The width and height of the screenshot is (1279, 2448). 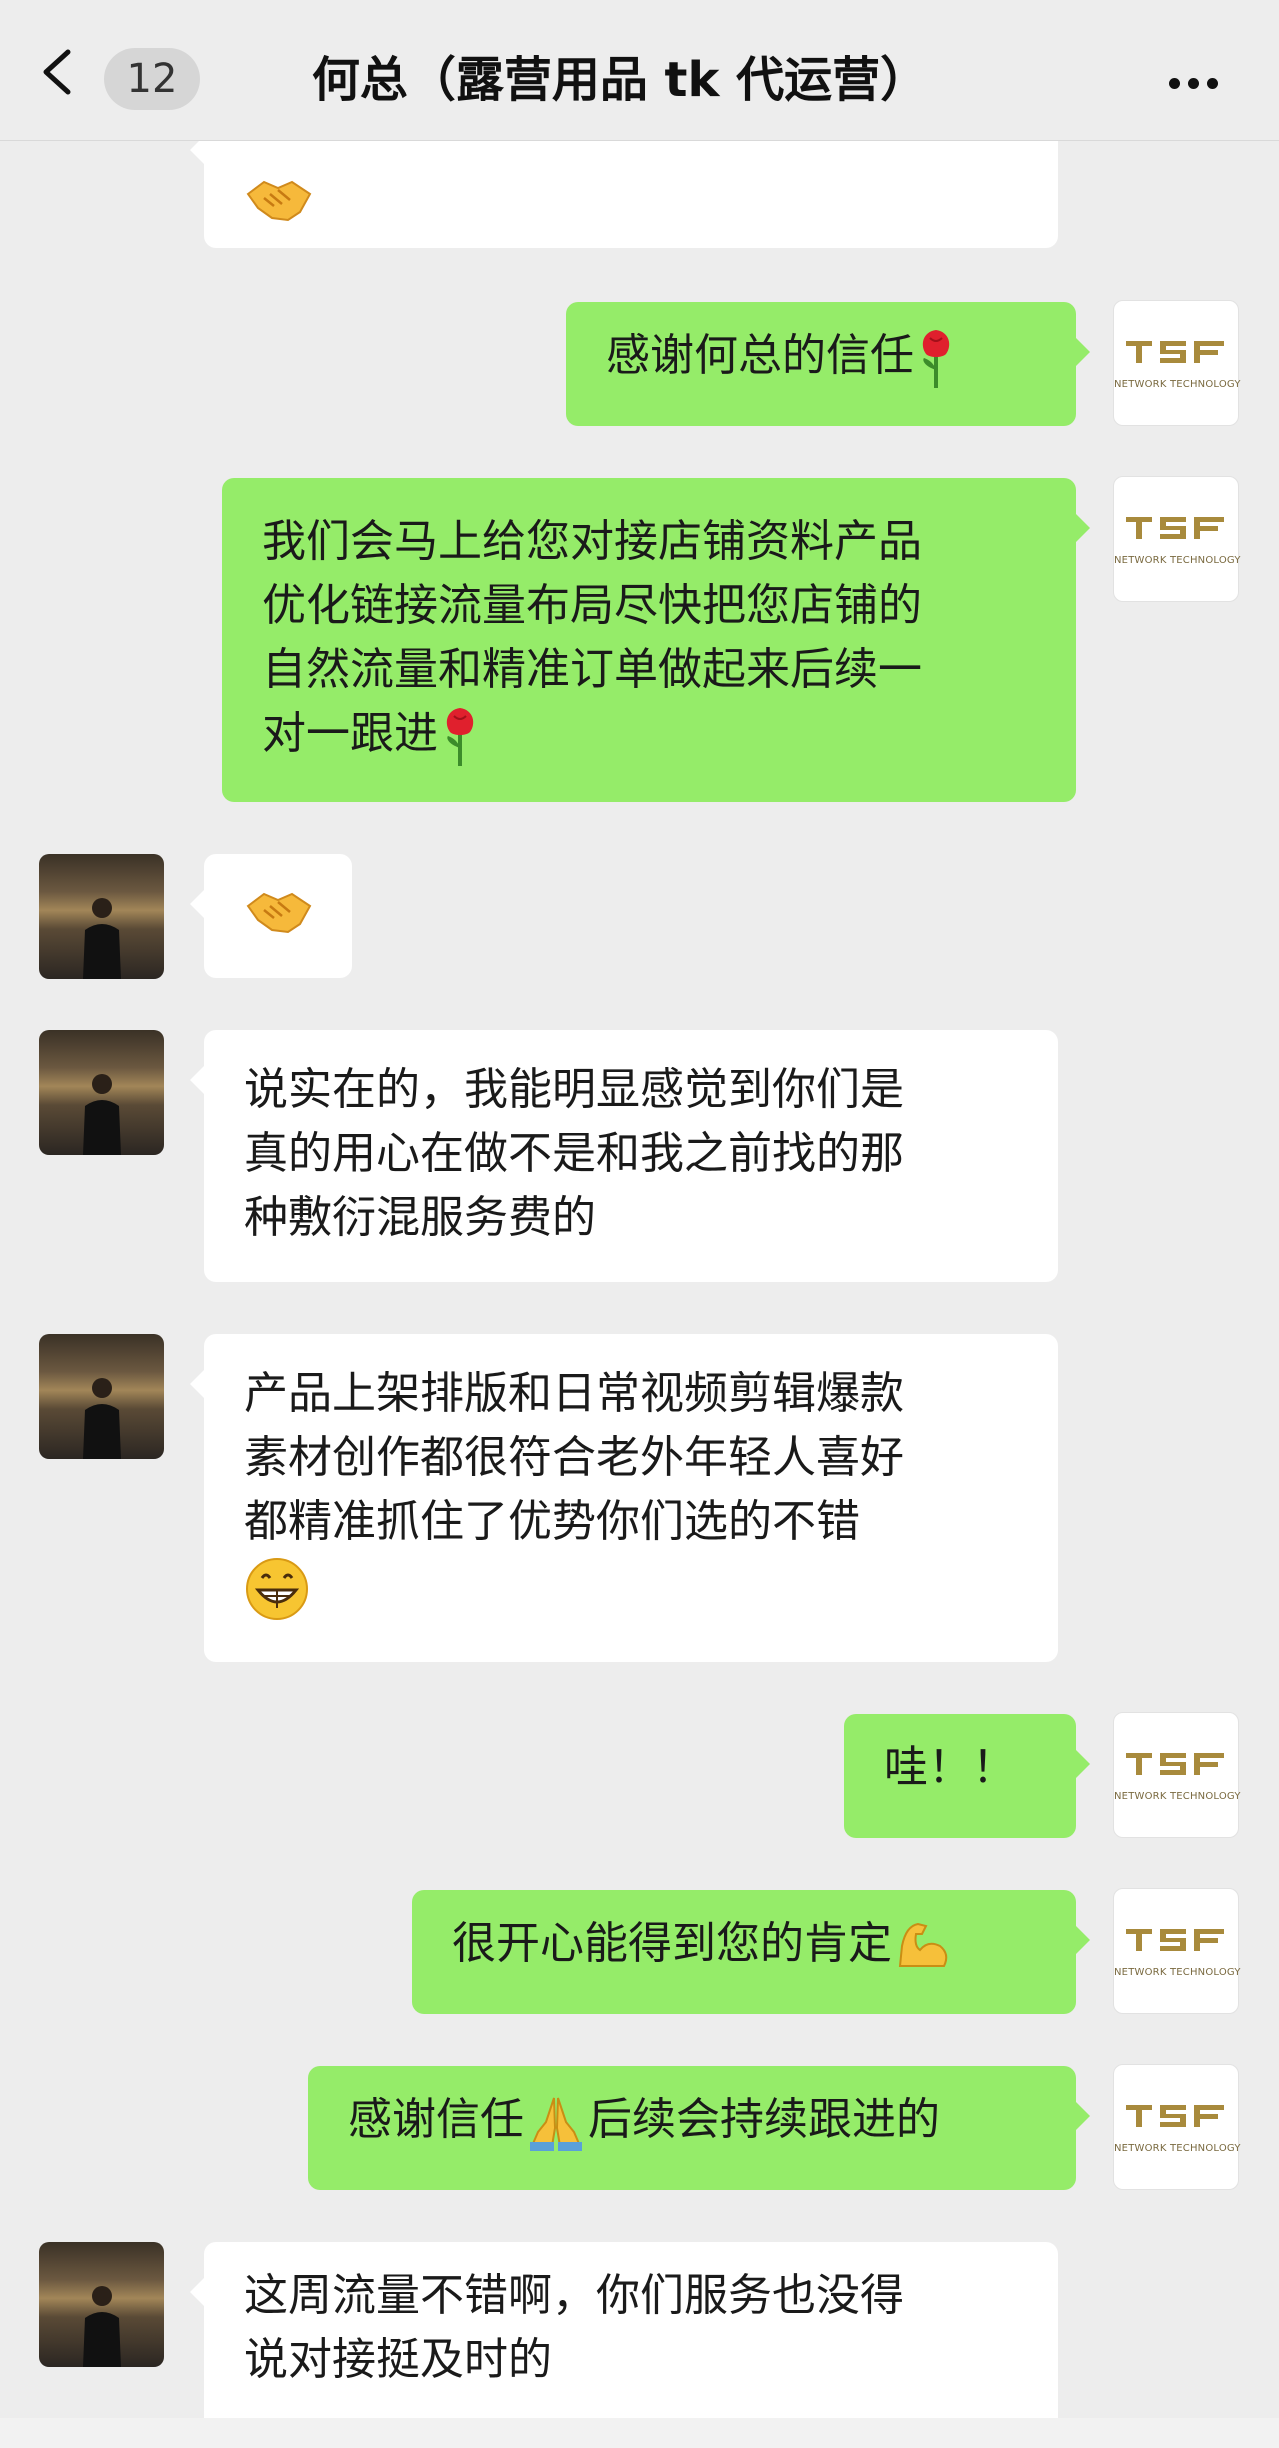 What do you see at coordinates (574, 1089) in the screenshot?
I see `message-line: 说实在的，我能明显感觉到你们是` at bounding box center [574, 1089].